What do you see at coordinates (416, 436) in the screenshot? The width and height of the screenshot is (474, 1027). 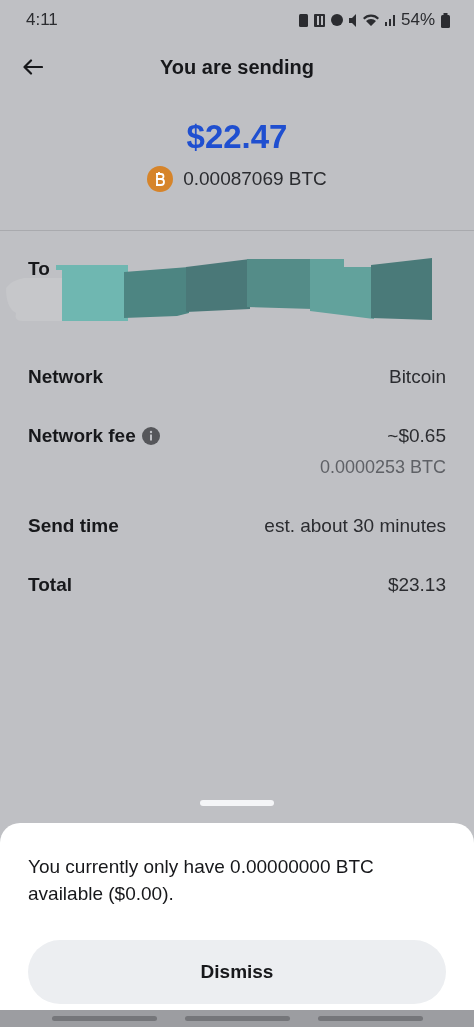 I see `detail-value: ~$0.65` at bounding box center [416, 436].